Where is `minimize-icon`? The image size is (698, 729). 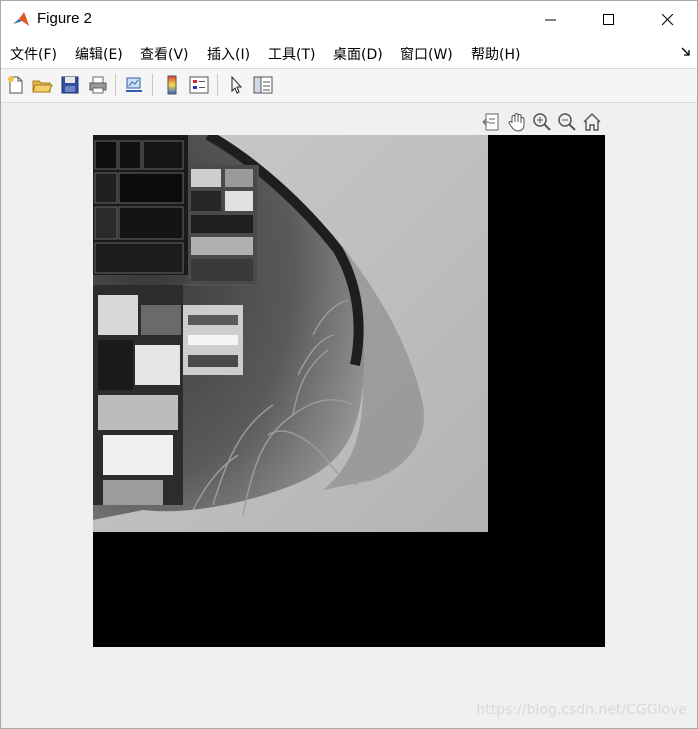 minimize-icon is located at coordinates (550, 20).